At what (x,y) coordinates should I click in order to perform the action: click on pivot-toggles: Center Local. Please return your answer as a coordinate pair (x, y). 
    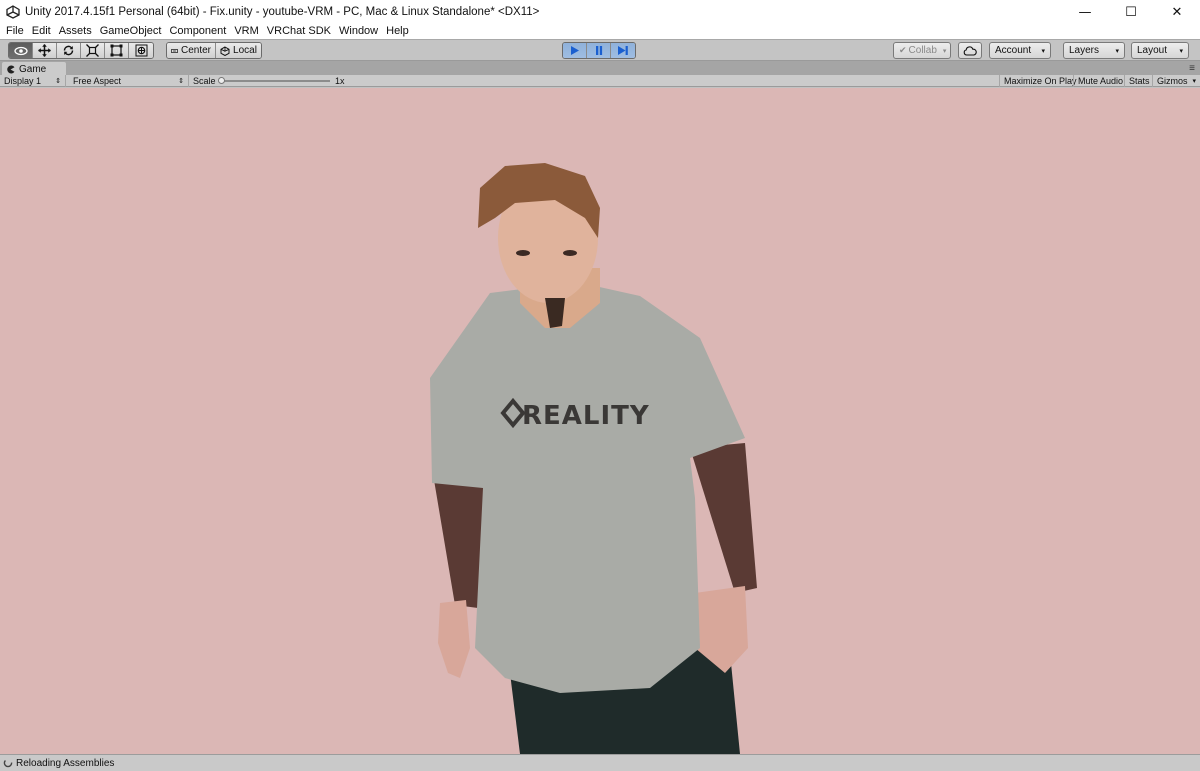
    Looking at the image, I should click on (214, 50).